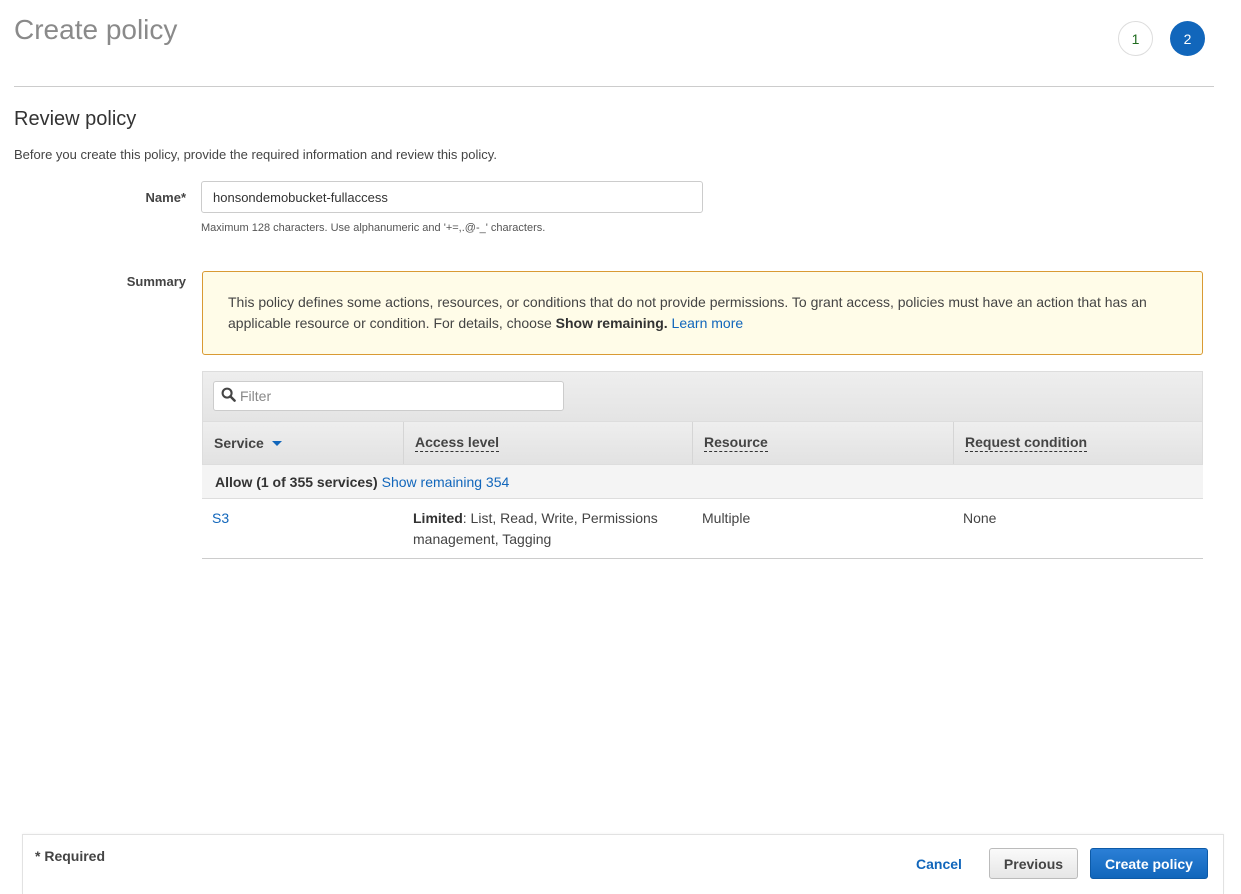 This screenshot has height=894, width=1241. What do you see at coordinates (614, 86) in the screenshot?
I see `title-divider` at bounding box center [614, 86].